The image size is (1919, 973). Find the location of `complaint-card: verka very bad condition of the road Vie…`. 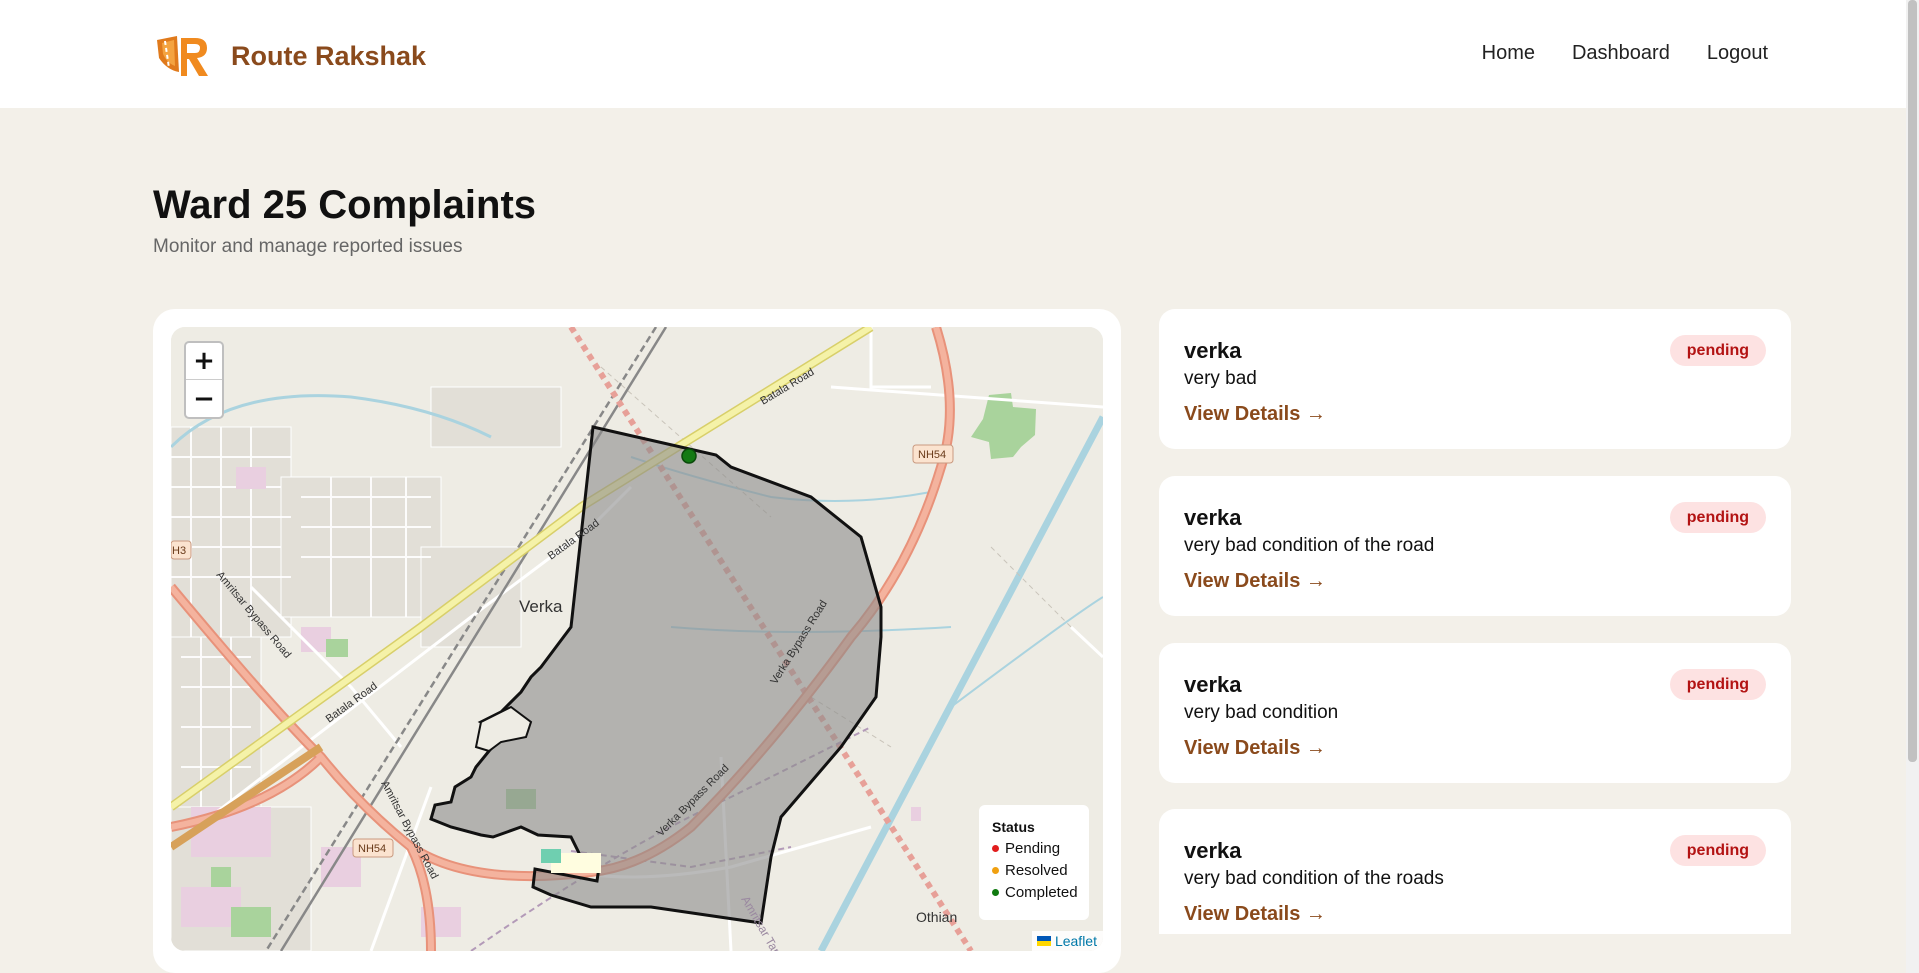

complaint-card: verka very bad condition of the road Vie… is located at coordinates (1475, 546).